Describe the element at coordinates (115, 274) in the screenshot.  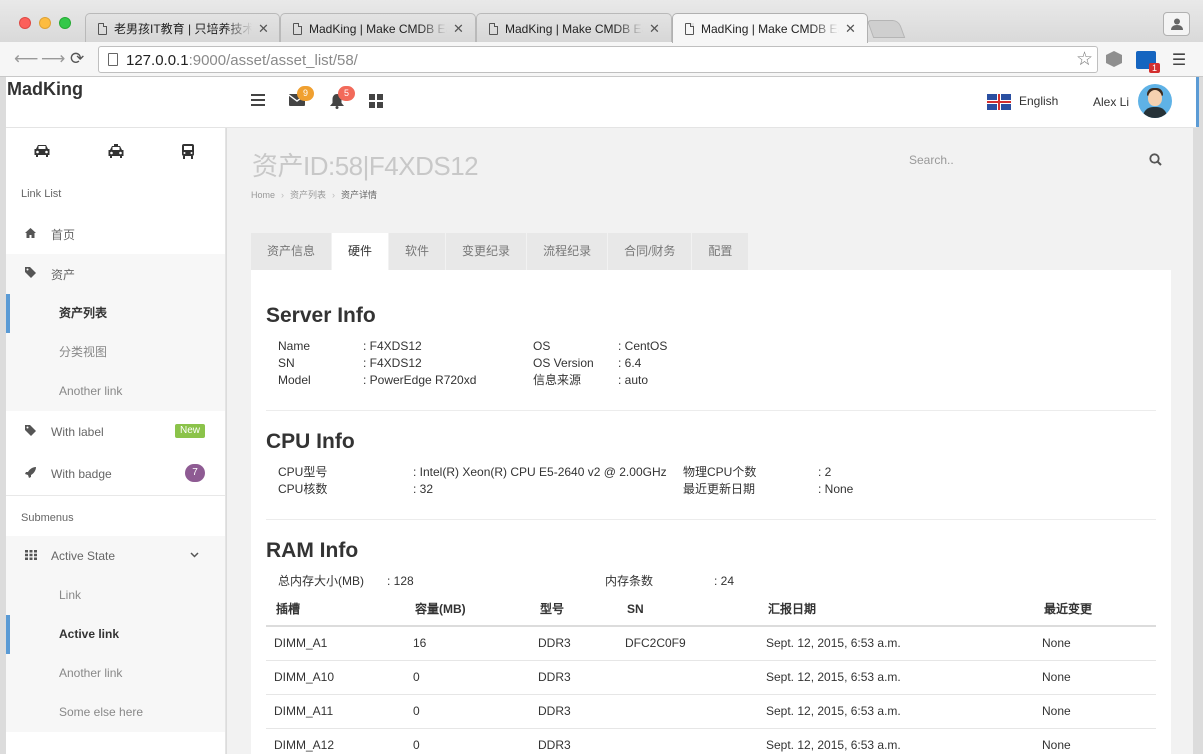
I see `sidebar-item-asset: 资产` at that location.